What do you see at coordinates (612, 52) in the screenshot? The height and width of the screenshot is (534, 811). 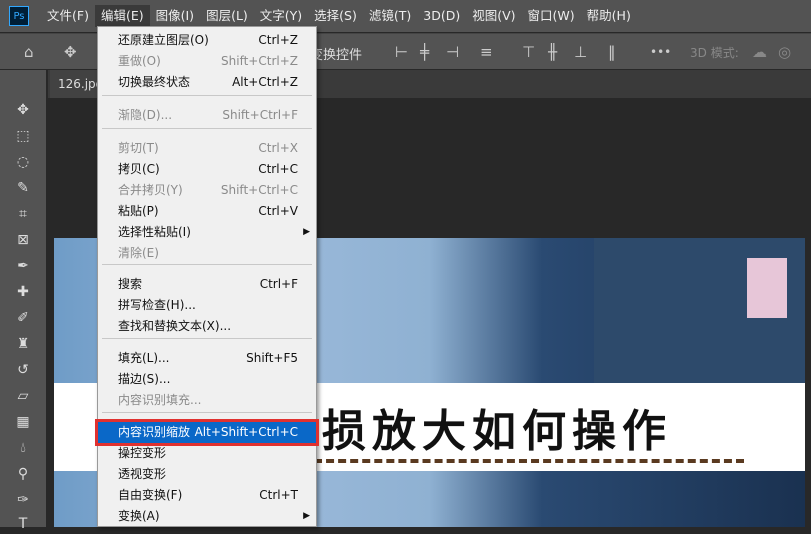 I see `distribute-vertical-icon: ‖` at bounding box center [612, 52].